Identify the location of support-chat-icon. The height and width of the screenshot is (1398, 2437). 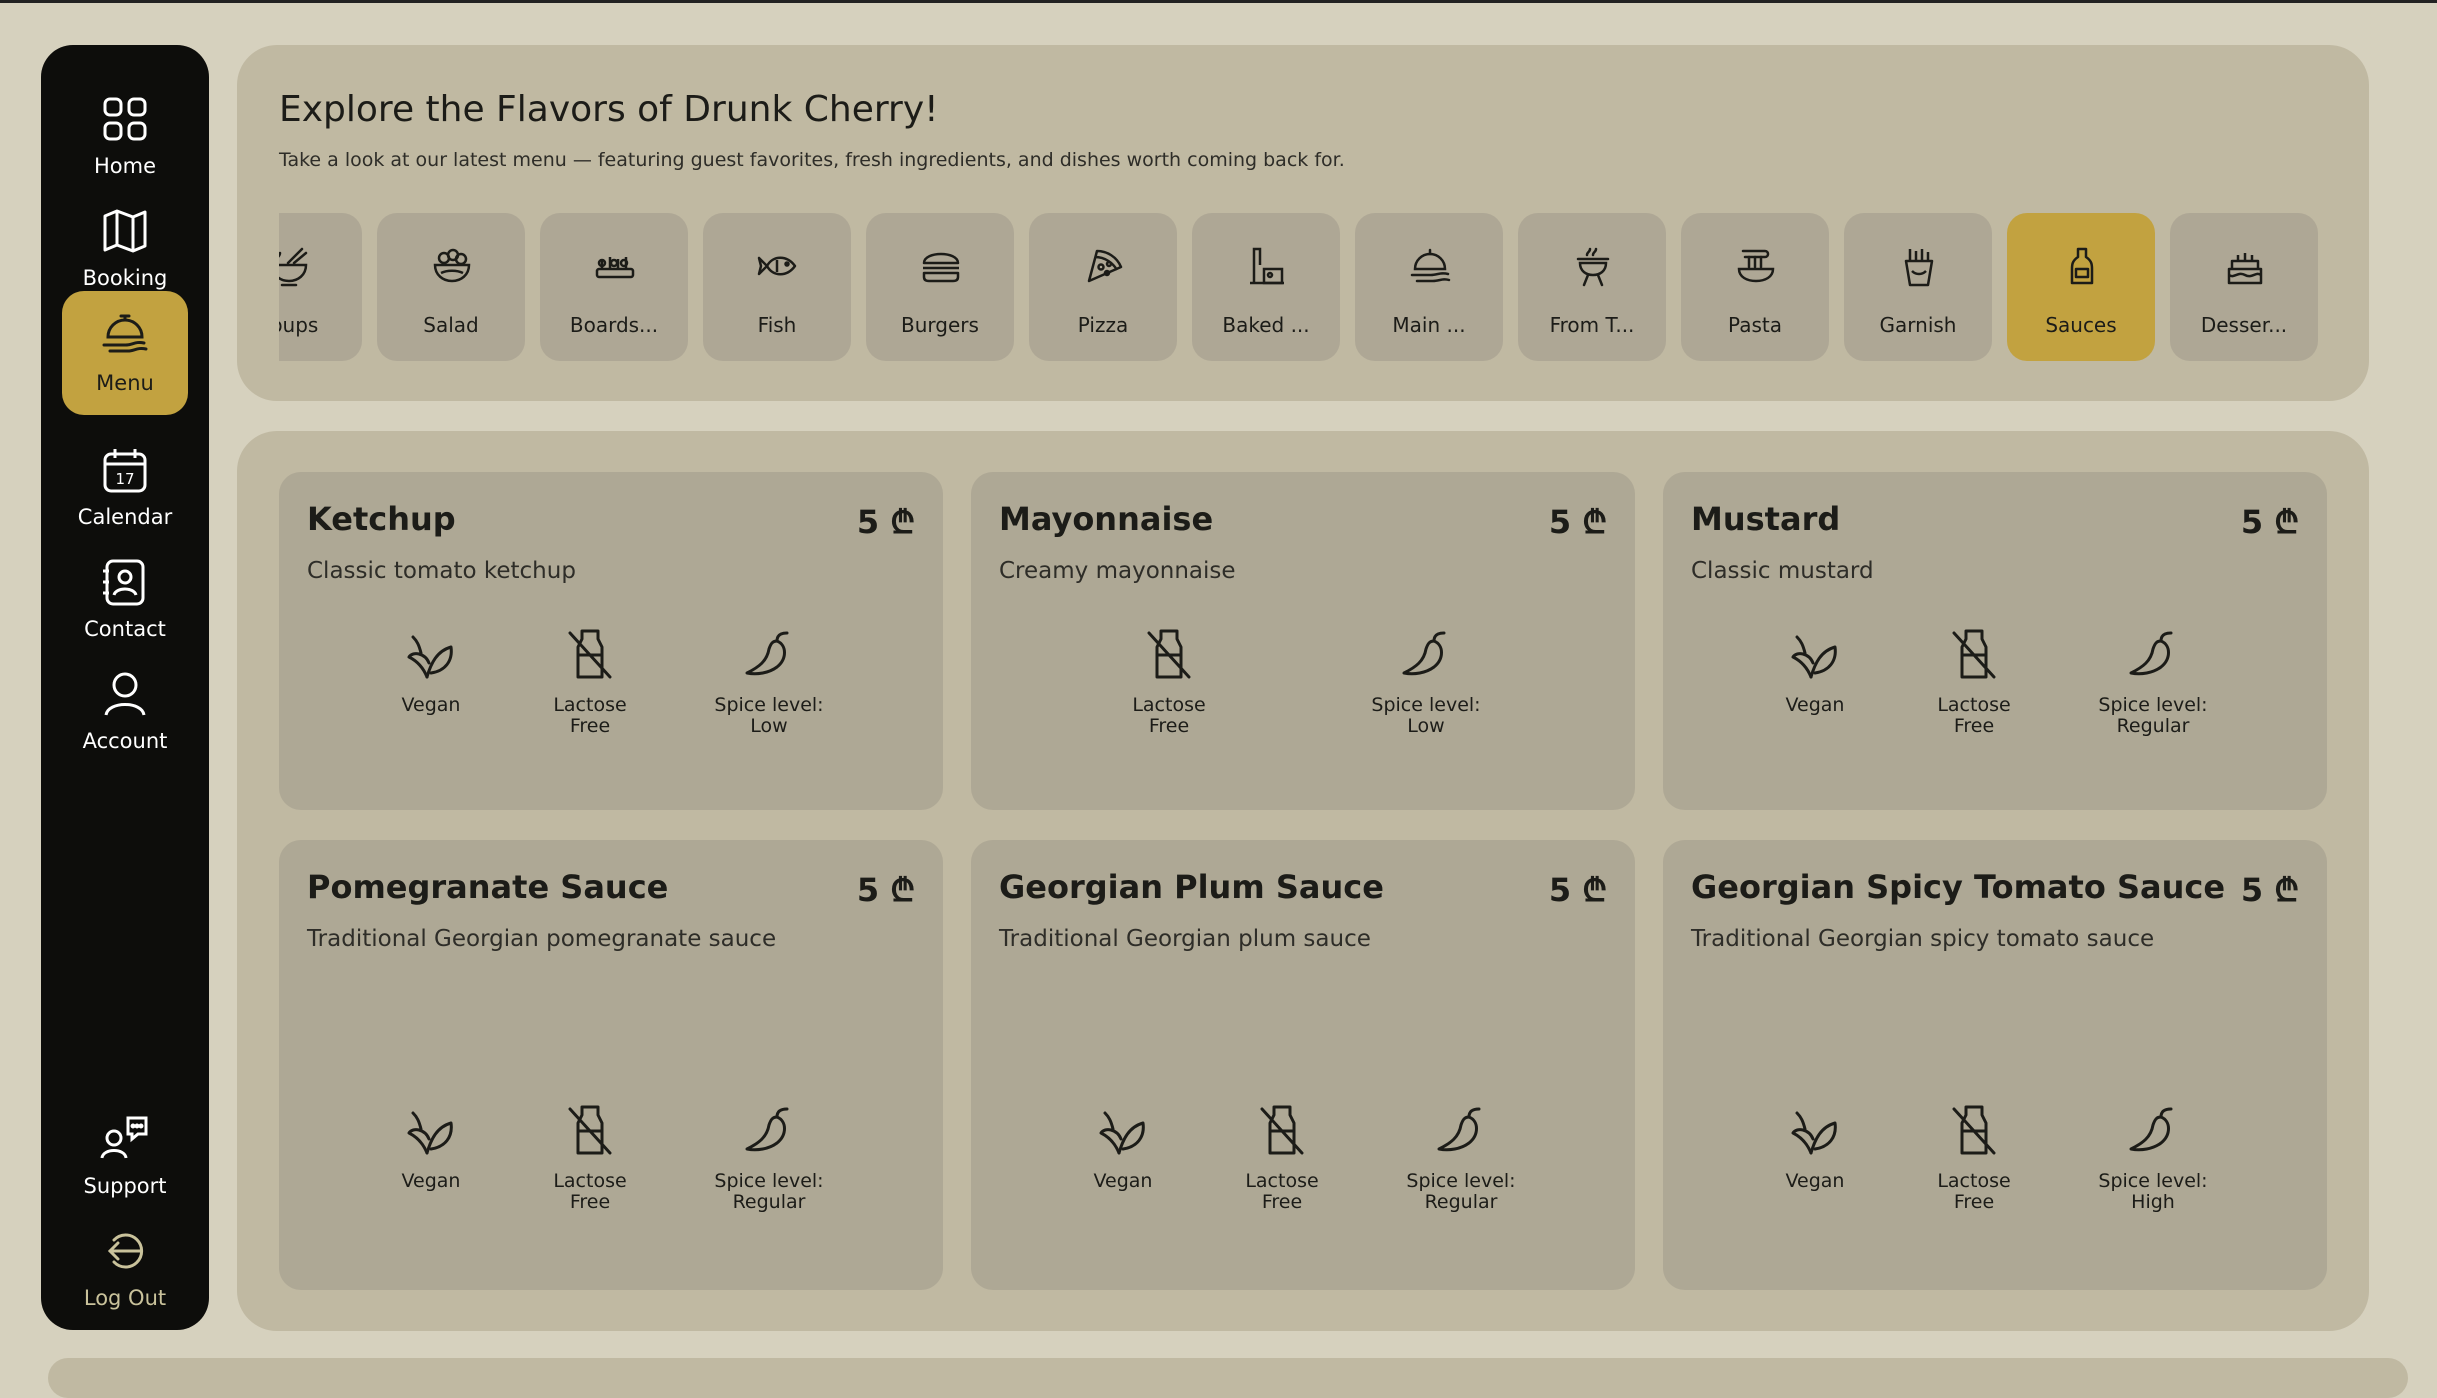
(125, 1139).